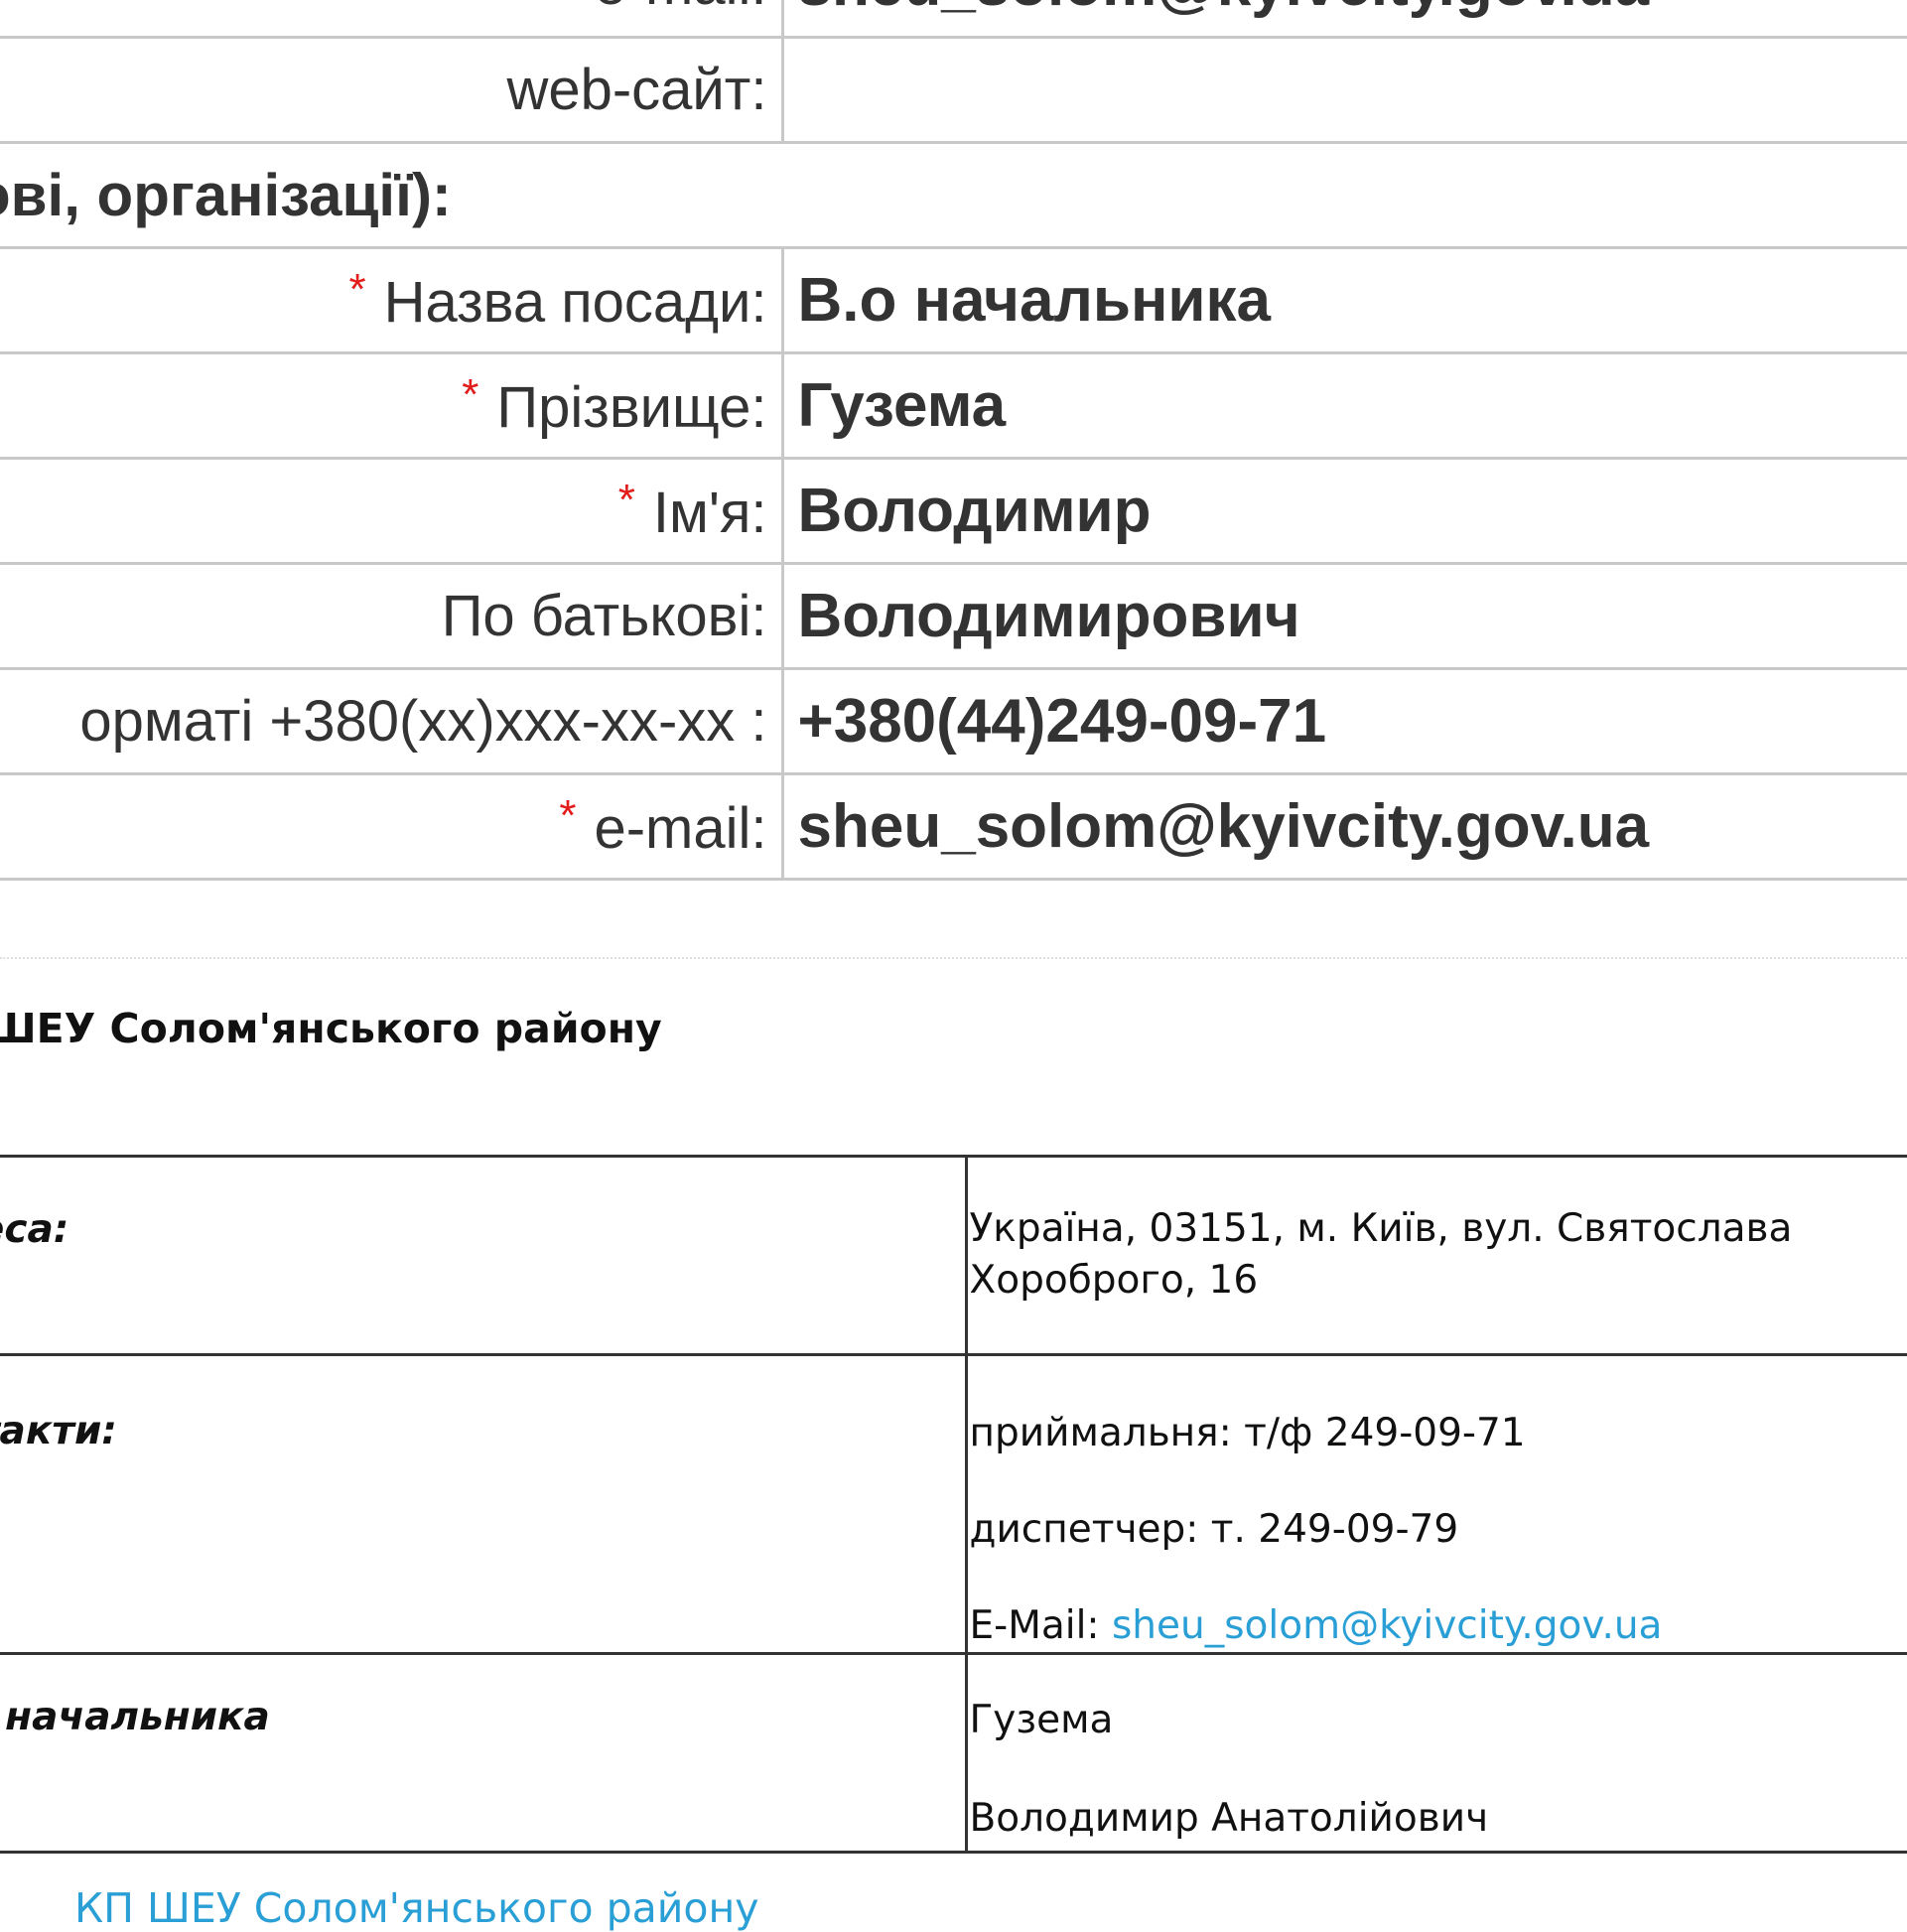  What do you see at coordinates (1344, 91) in the screenshot?
I see `website-value` at bounding box center [1344, 91].